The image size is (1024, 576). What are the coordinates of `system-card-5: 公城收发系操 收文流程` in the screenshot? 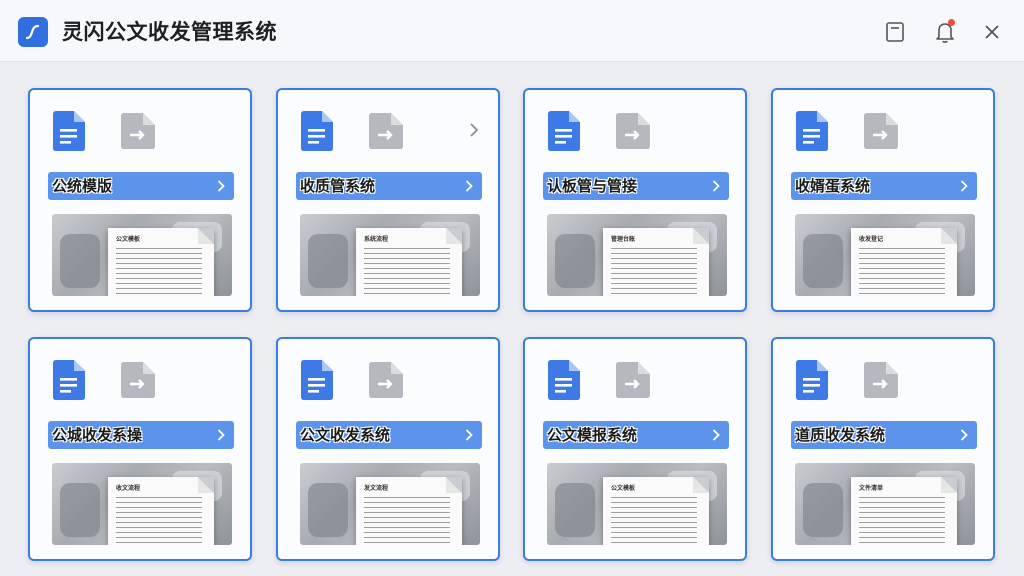 It's located at (140, 449).